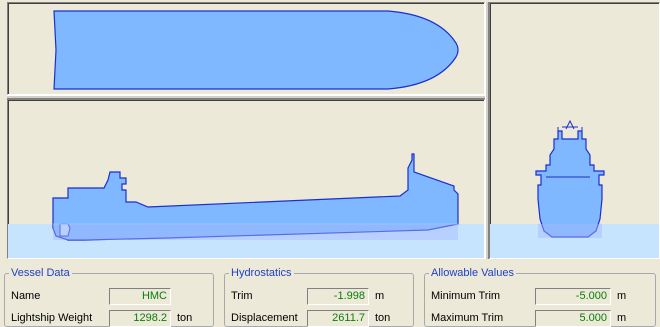 Image resolution: width=660 pixels, height=327 pixels. What do you see at coordinates (622, 296) in the screenshot?
I see `min-trim-unit: m` at bounding box center [622, 296].